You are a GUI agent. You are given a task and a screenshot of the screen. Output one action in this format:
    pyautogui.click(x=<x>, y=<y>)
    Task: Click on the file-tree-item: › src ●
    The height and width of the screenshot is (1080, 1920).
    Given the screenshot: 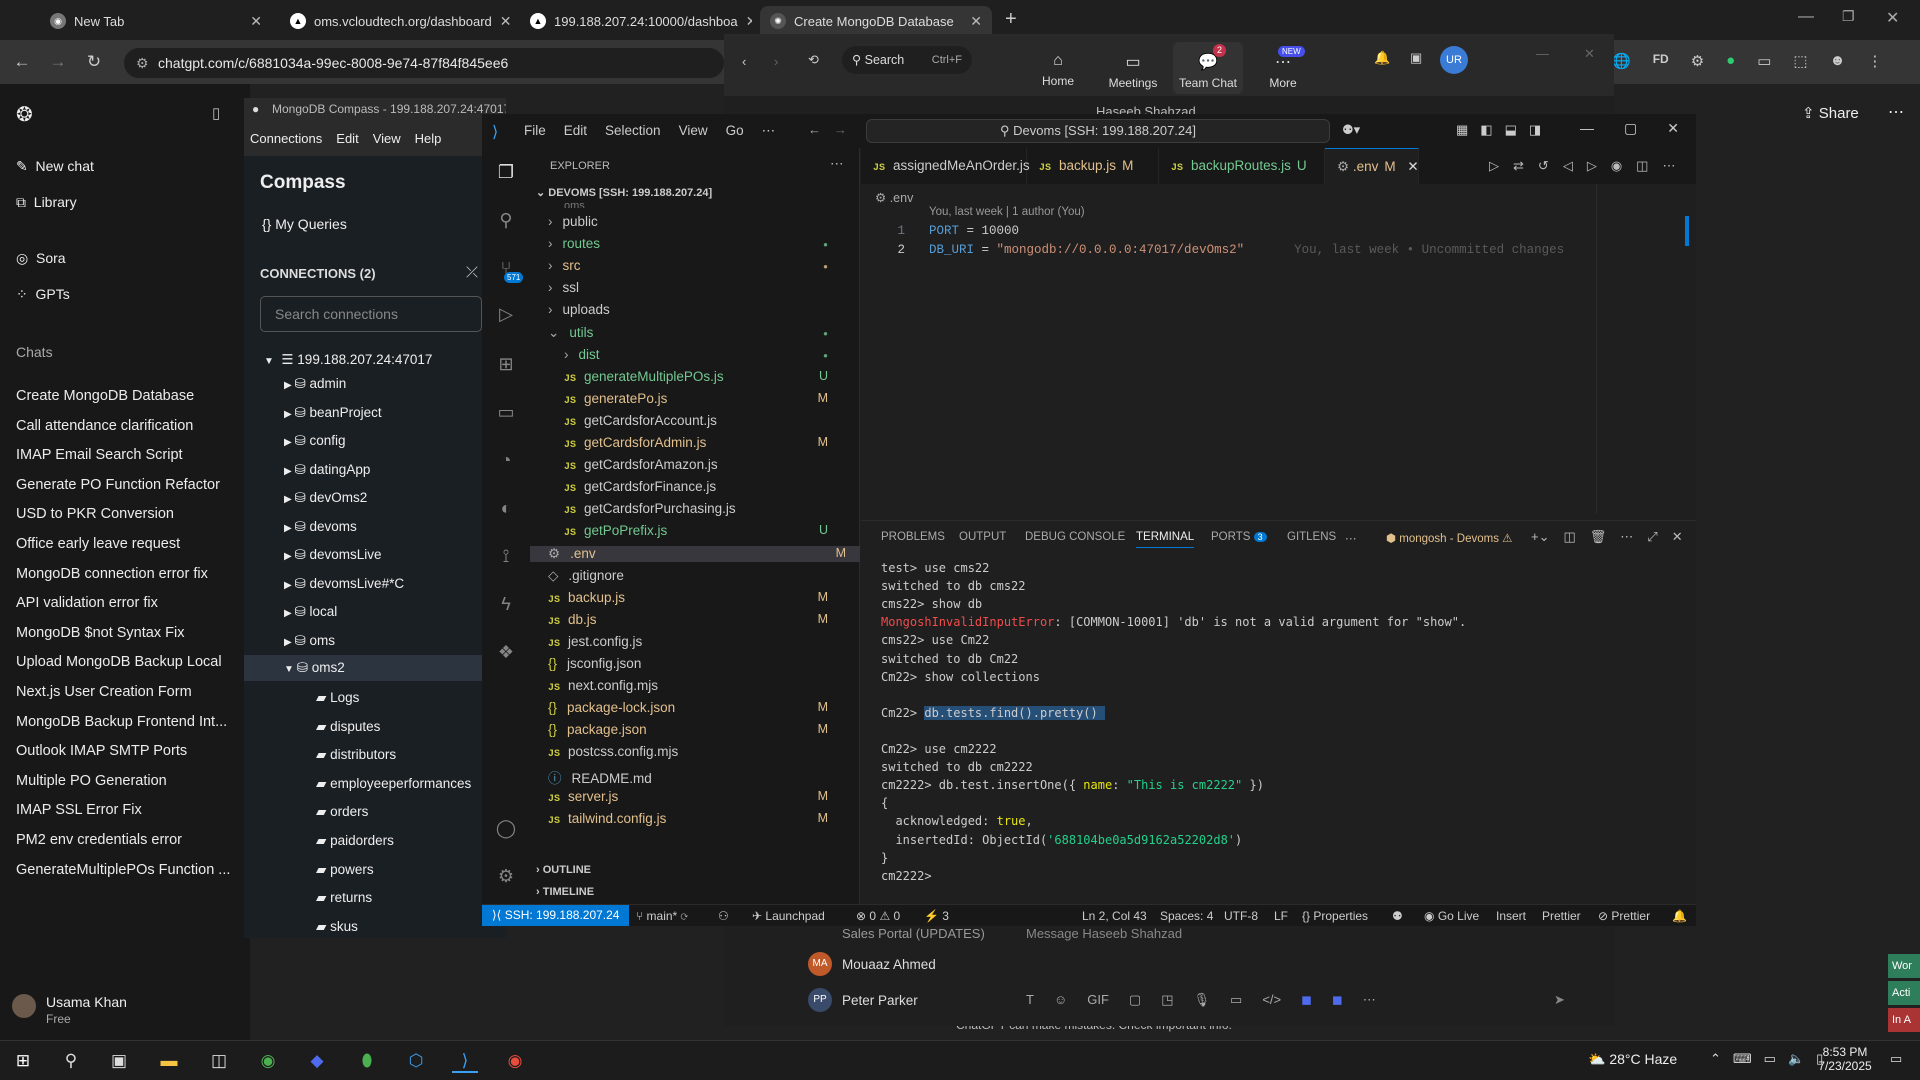 What is the action you would take?
    pyautogui.click(x=695, y=265)
    